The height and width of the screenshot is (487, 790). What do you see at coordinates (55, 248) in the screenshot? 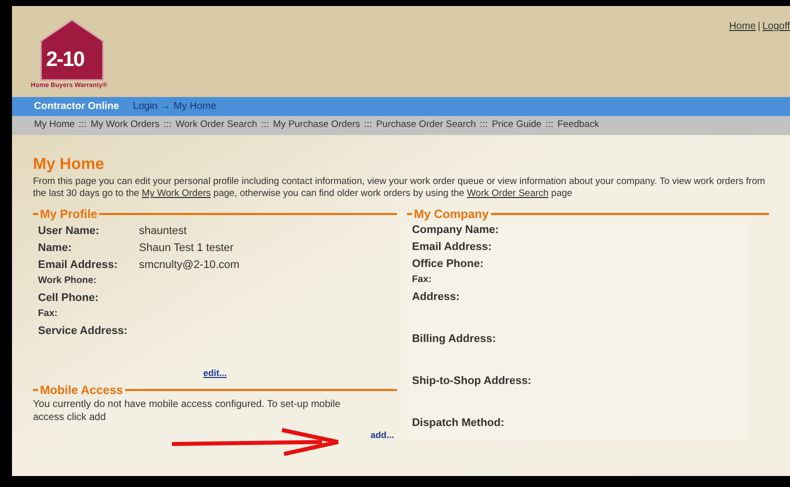
I see `field-label: Name:` at bounding box center [55, 248].